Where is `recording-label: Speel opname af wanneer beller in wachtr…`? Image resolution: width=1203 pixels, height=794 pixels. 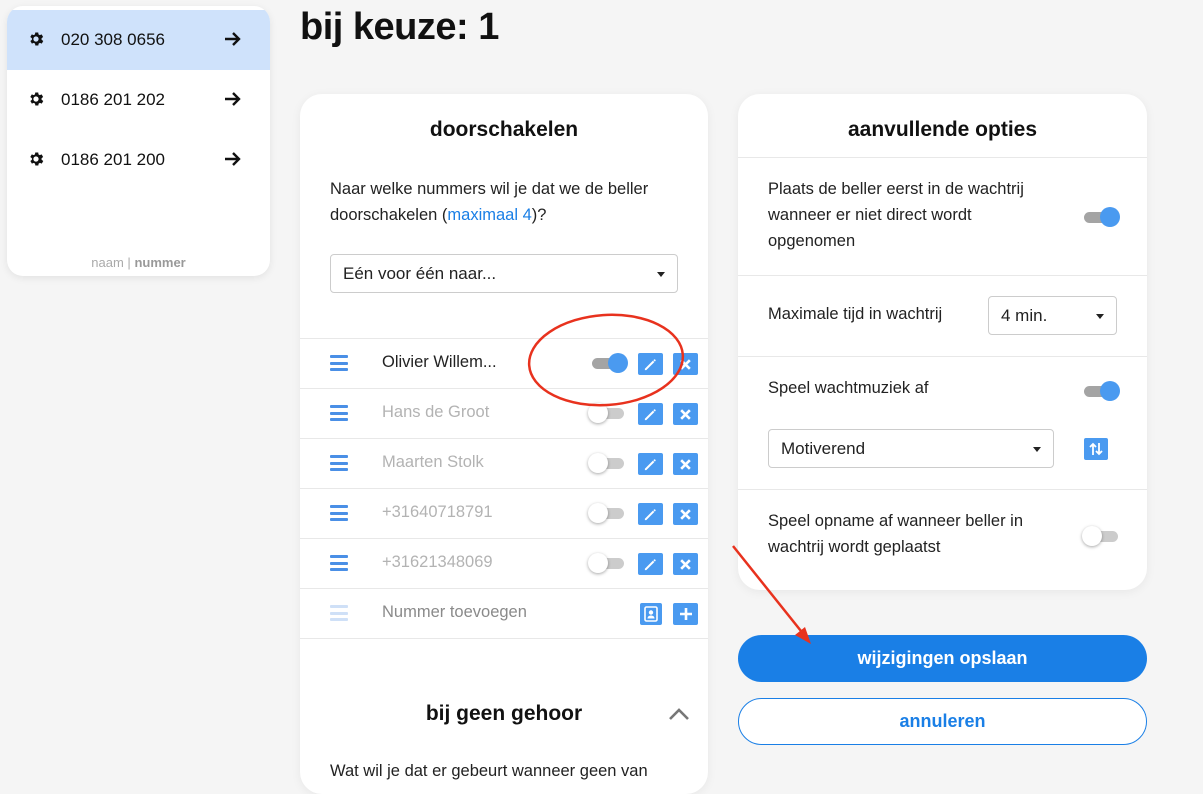 recording-label: Speel opname af wanneer beller in wachtr… is located at coordinates (896, 534).